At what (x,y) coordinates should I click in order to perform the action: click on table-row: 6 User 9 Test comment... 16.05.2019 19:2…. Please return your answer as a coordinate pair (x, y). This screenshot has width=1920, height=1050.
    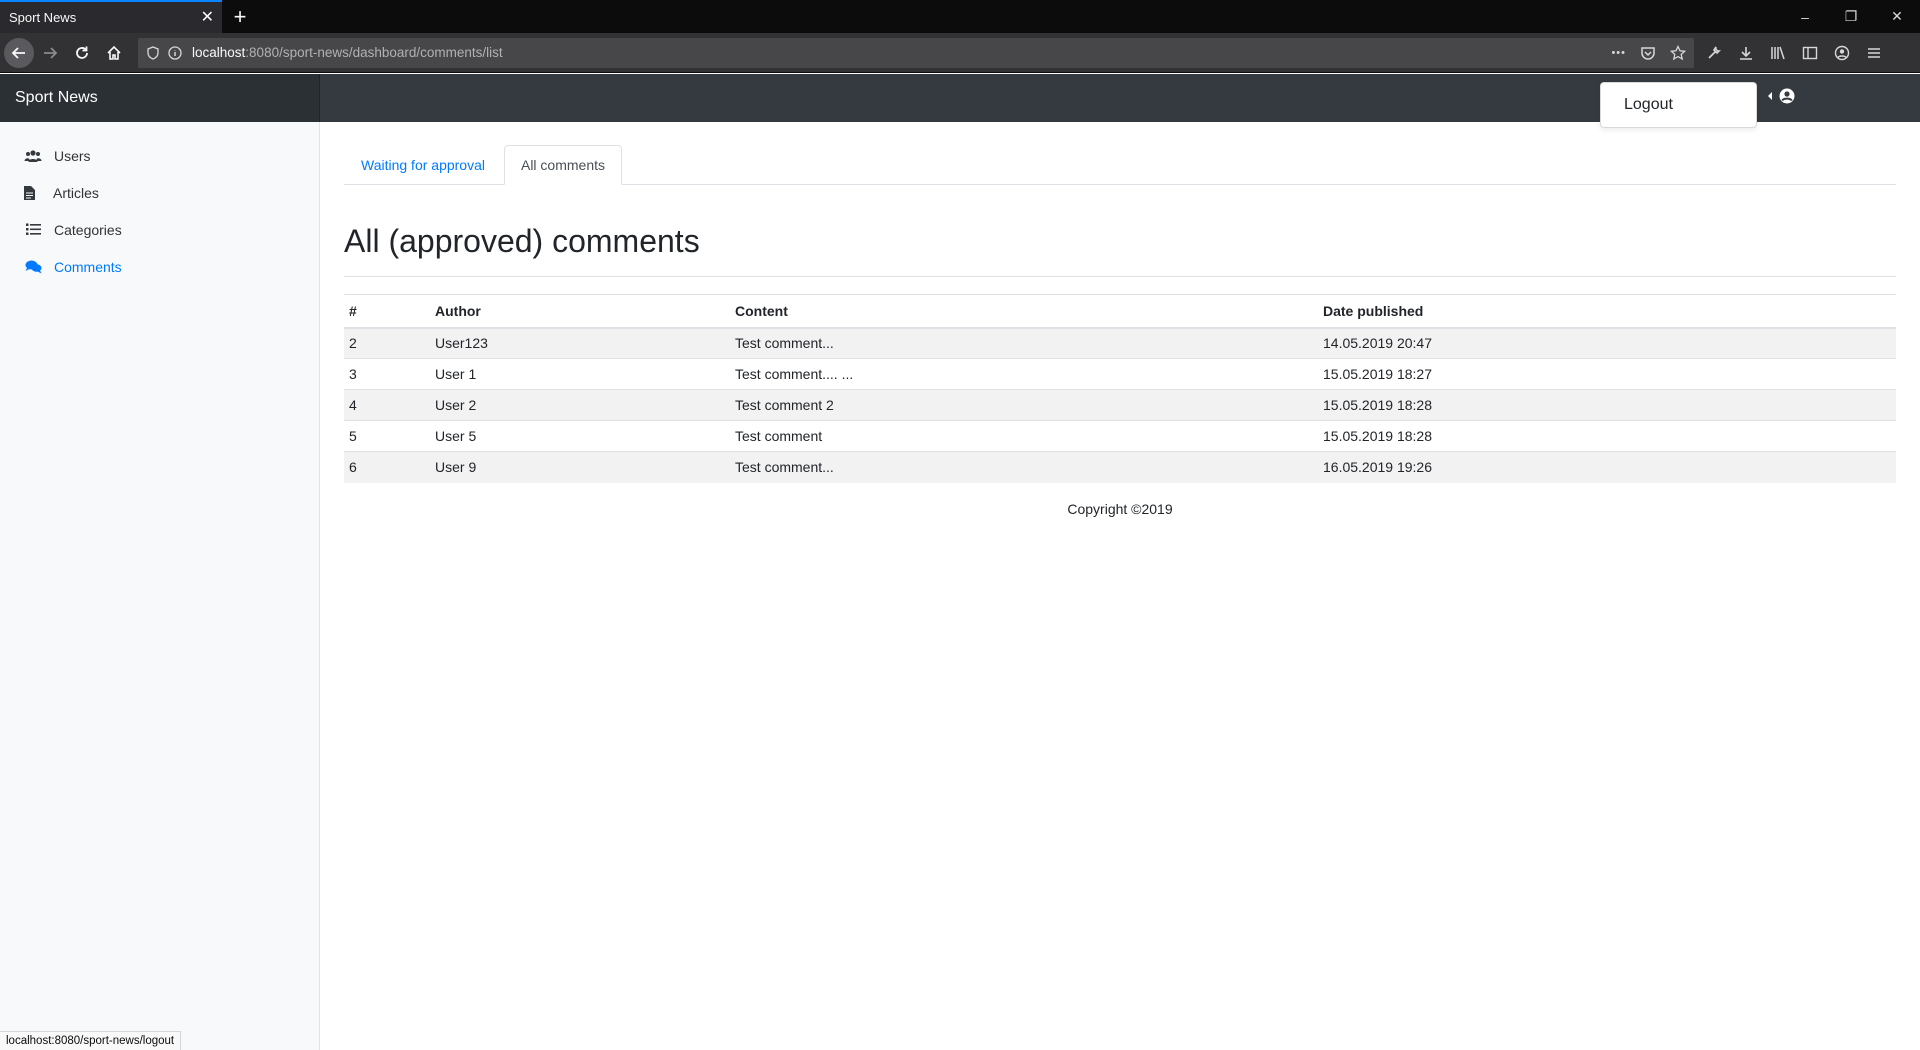
    Looking at the image, I should click on (1120, 467).